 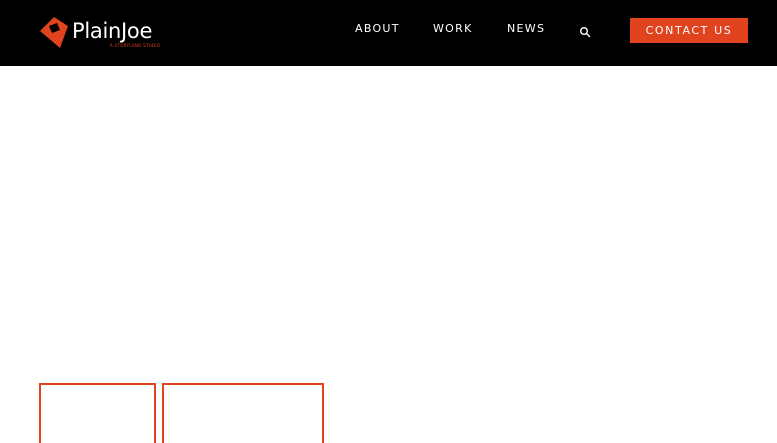 I want to click on search-button, so click(x=585, y=30).